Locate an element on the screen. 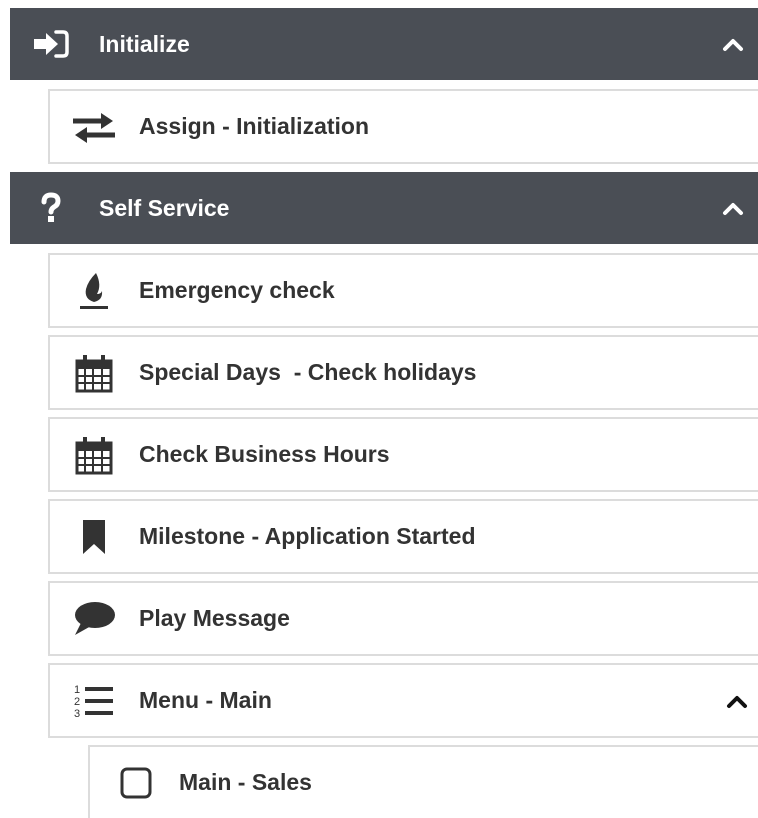  item-label: Emergency check is located at coordinates (237, 290).